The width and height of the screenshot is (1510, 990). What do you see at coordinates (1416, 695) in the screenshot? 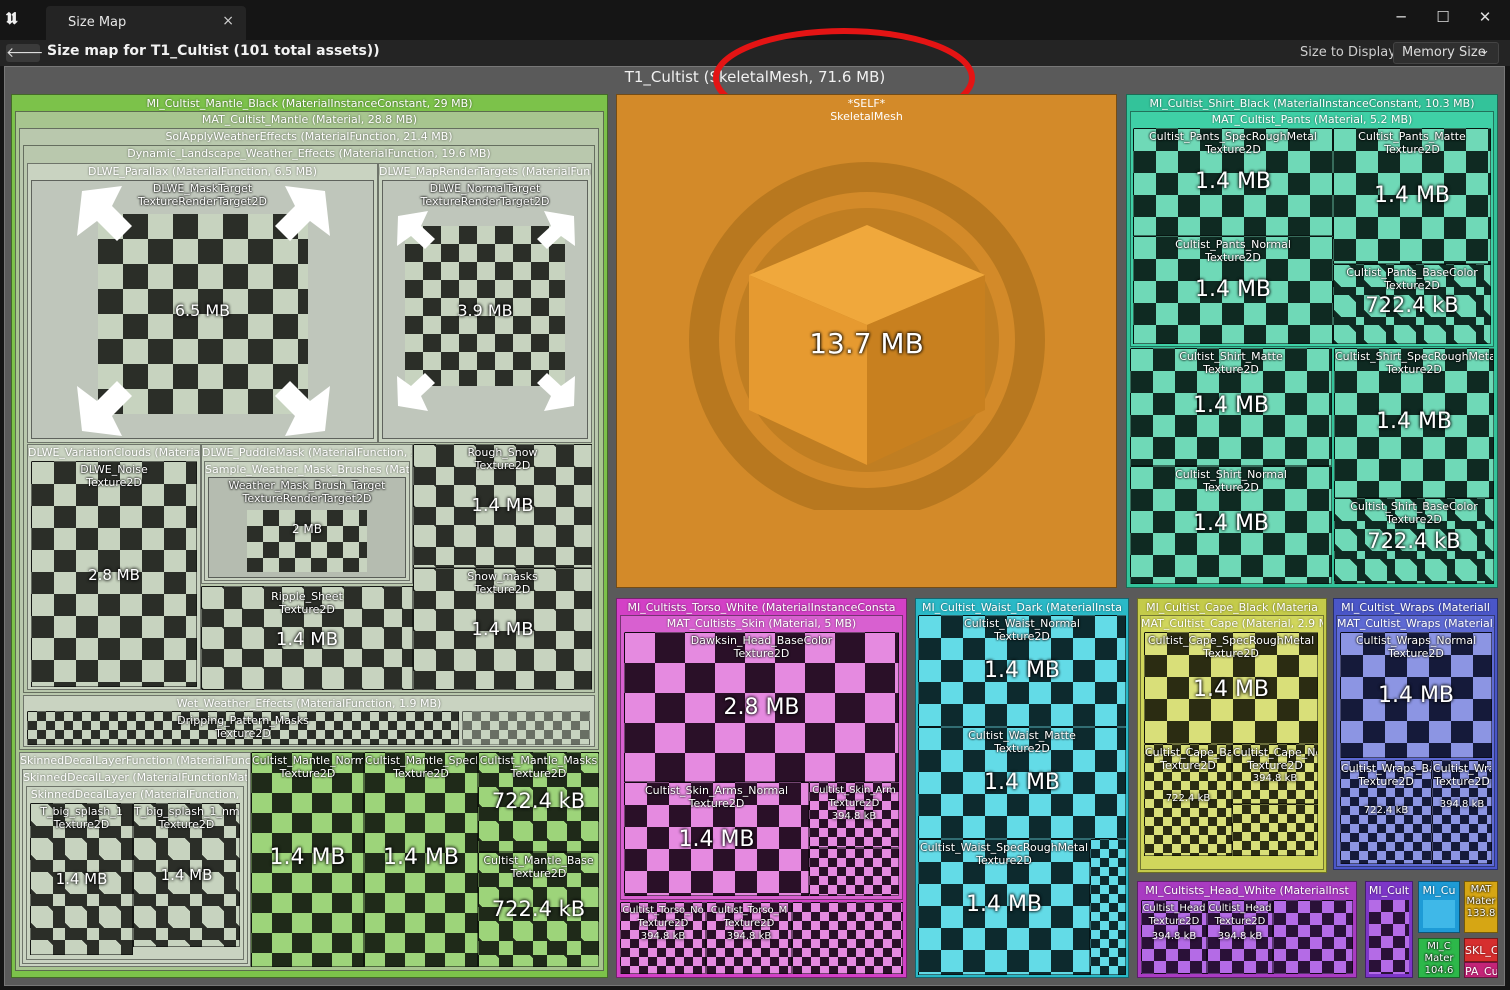
I see `cultist-wraps-normal-tile: Cultist_Wraps_Normal Texture2D 1.4 MB` at bounding box center [1416, 695].